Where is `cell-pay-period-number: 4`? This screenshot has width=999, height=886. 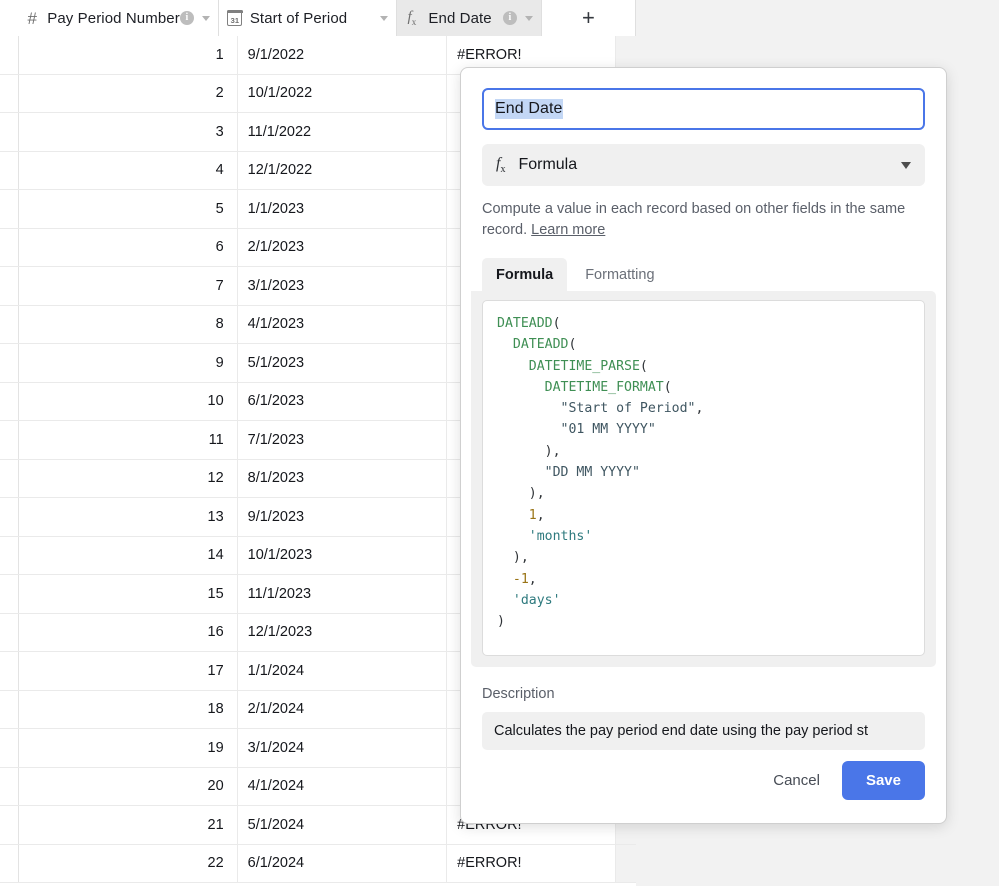
cell-pay-period-number: 4 is located at coordinates (128, 170).